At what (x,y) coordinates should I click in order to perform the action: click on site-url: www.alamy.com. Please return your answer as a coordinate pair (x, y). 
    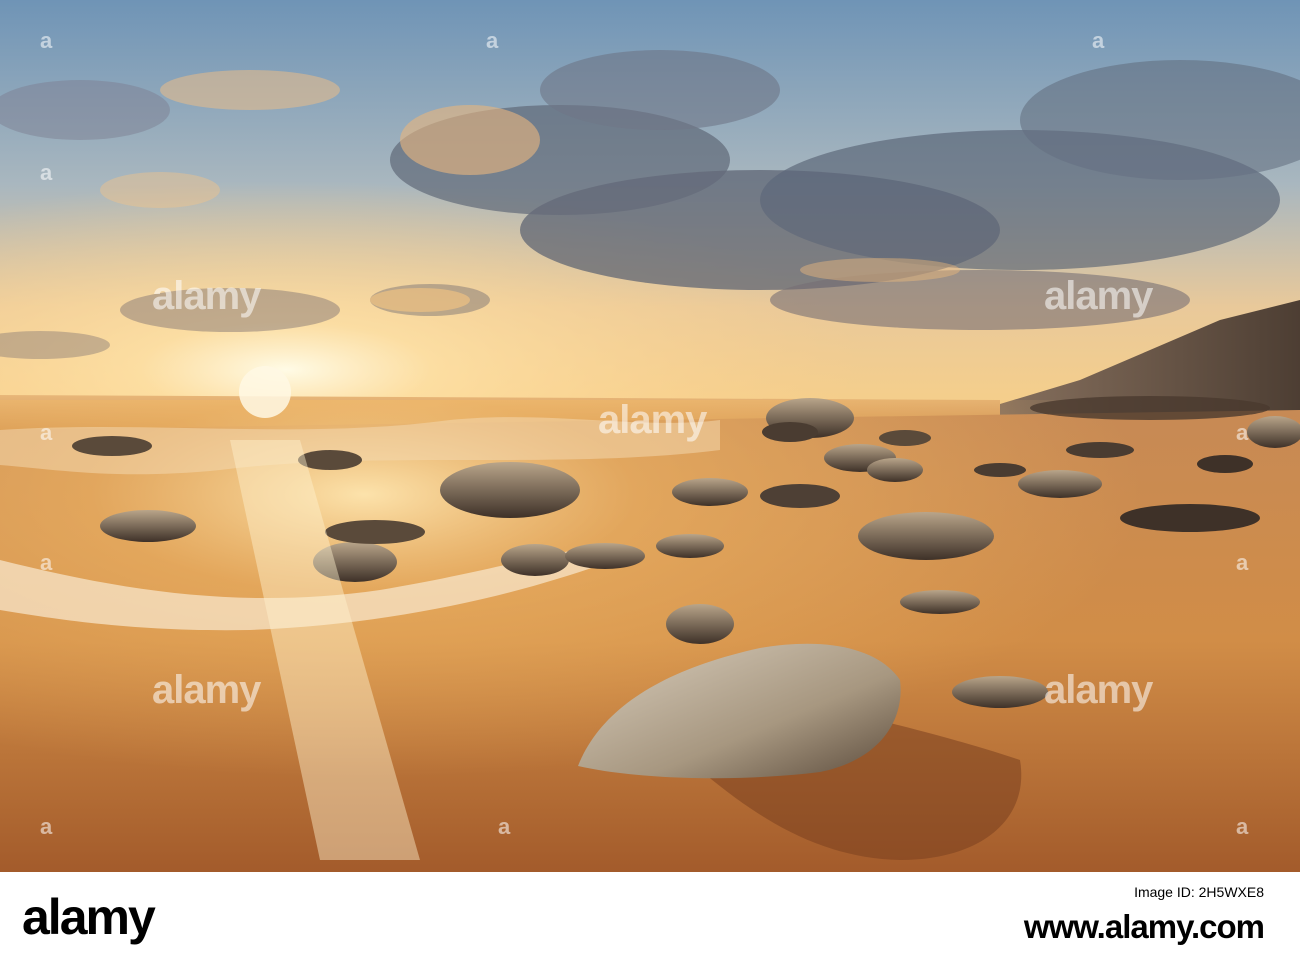
    Looking at the image, I should click on (1144, 927).